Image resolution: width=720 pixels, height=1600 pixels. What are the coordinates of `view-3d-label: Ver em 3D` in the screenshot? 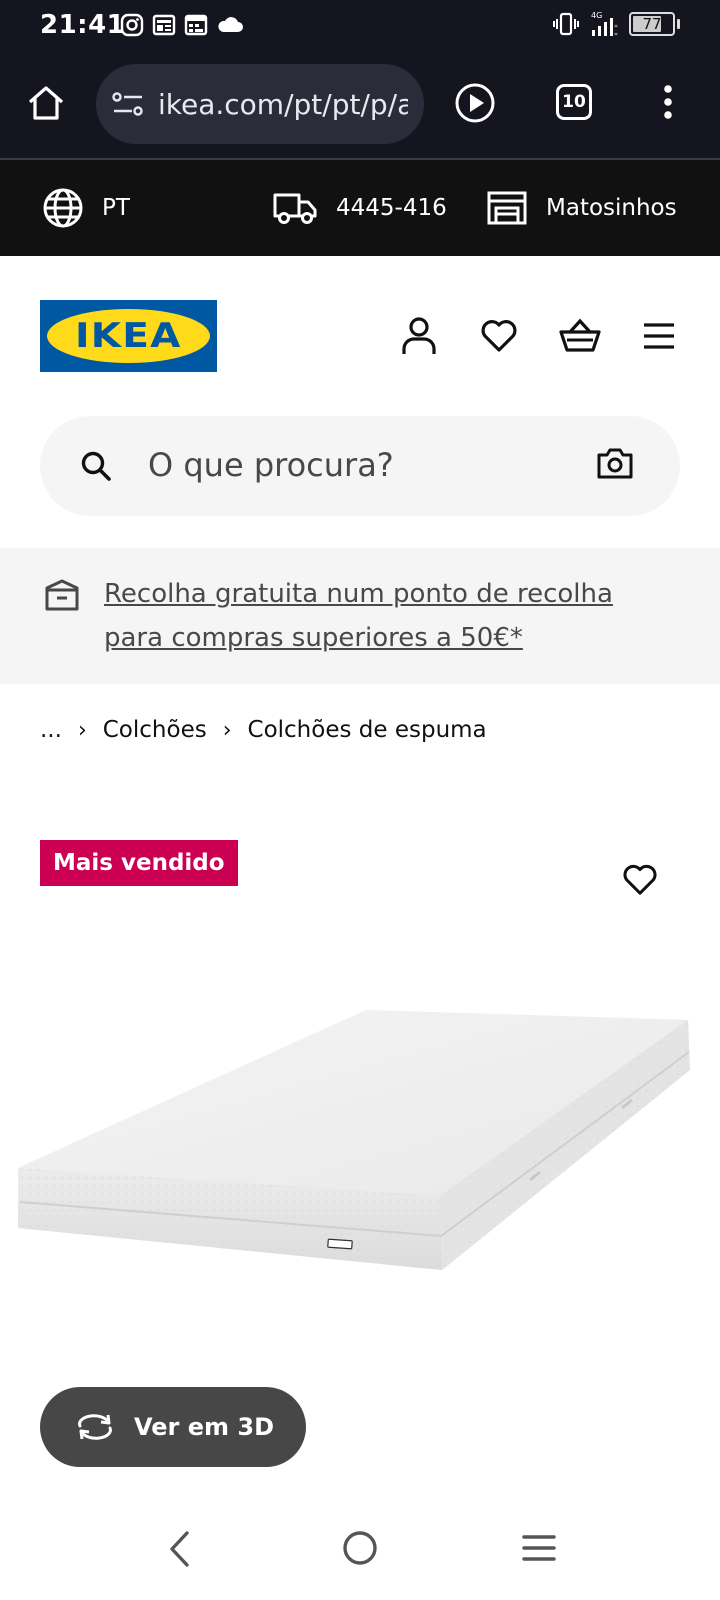 It's located at (204, 1427).